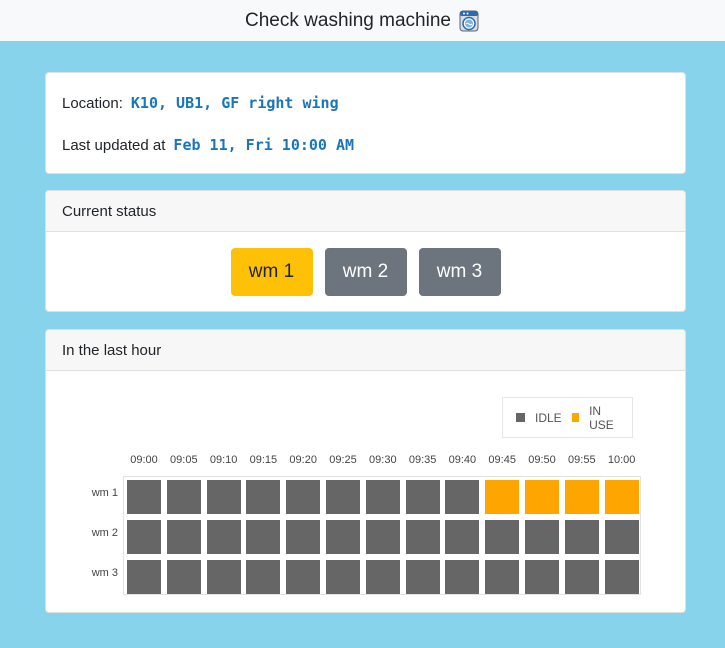  I want to click on time-label: 09:10, so click(223, 460).